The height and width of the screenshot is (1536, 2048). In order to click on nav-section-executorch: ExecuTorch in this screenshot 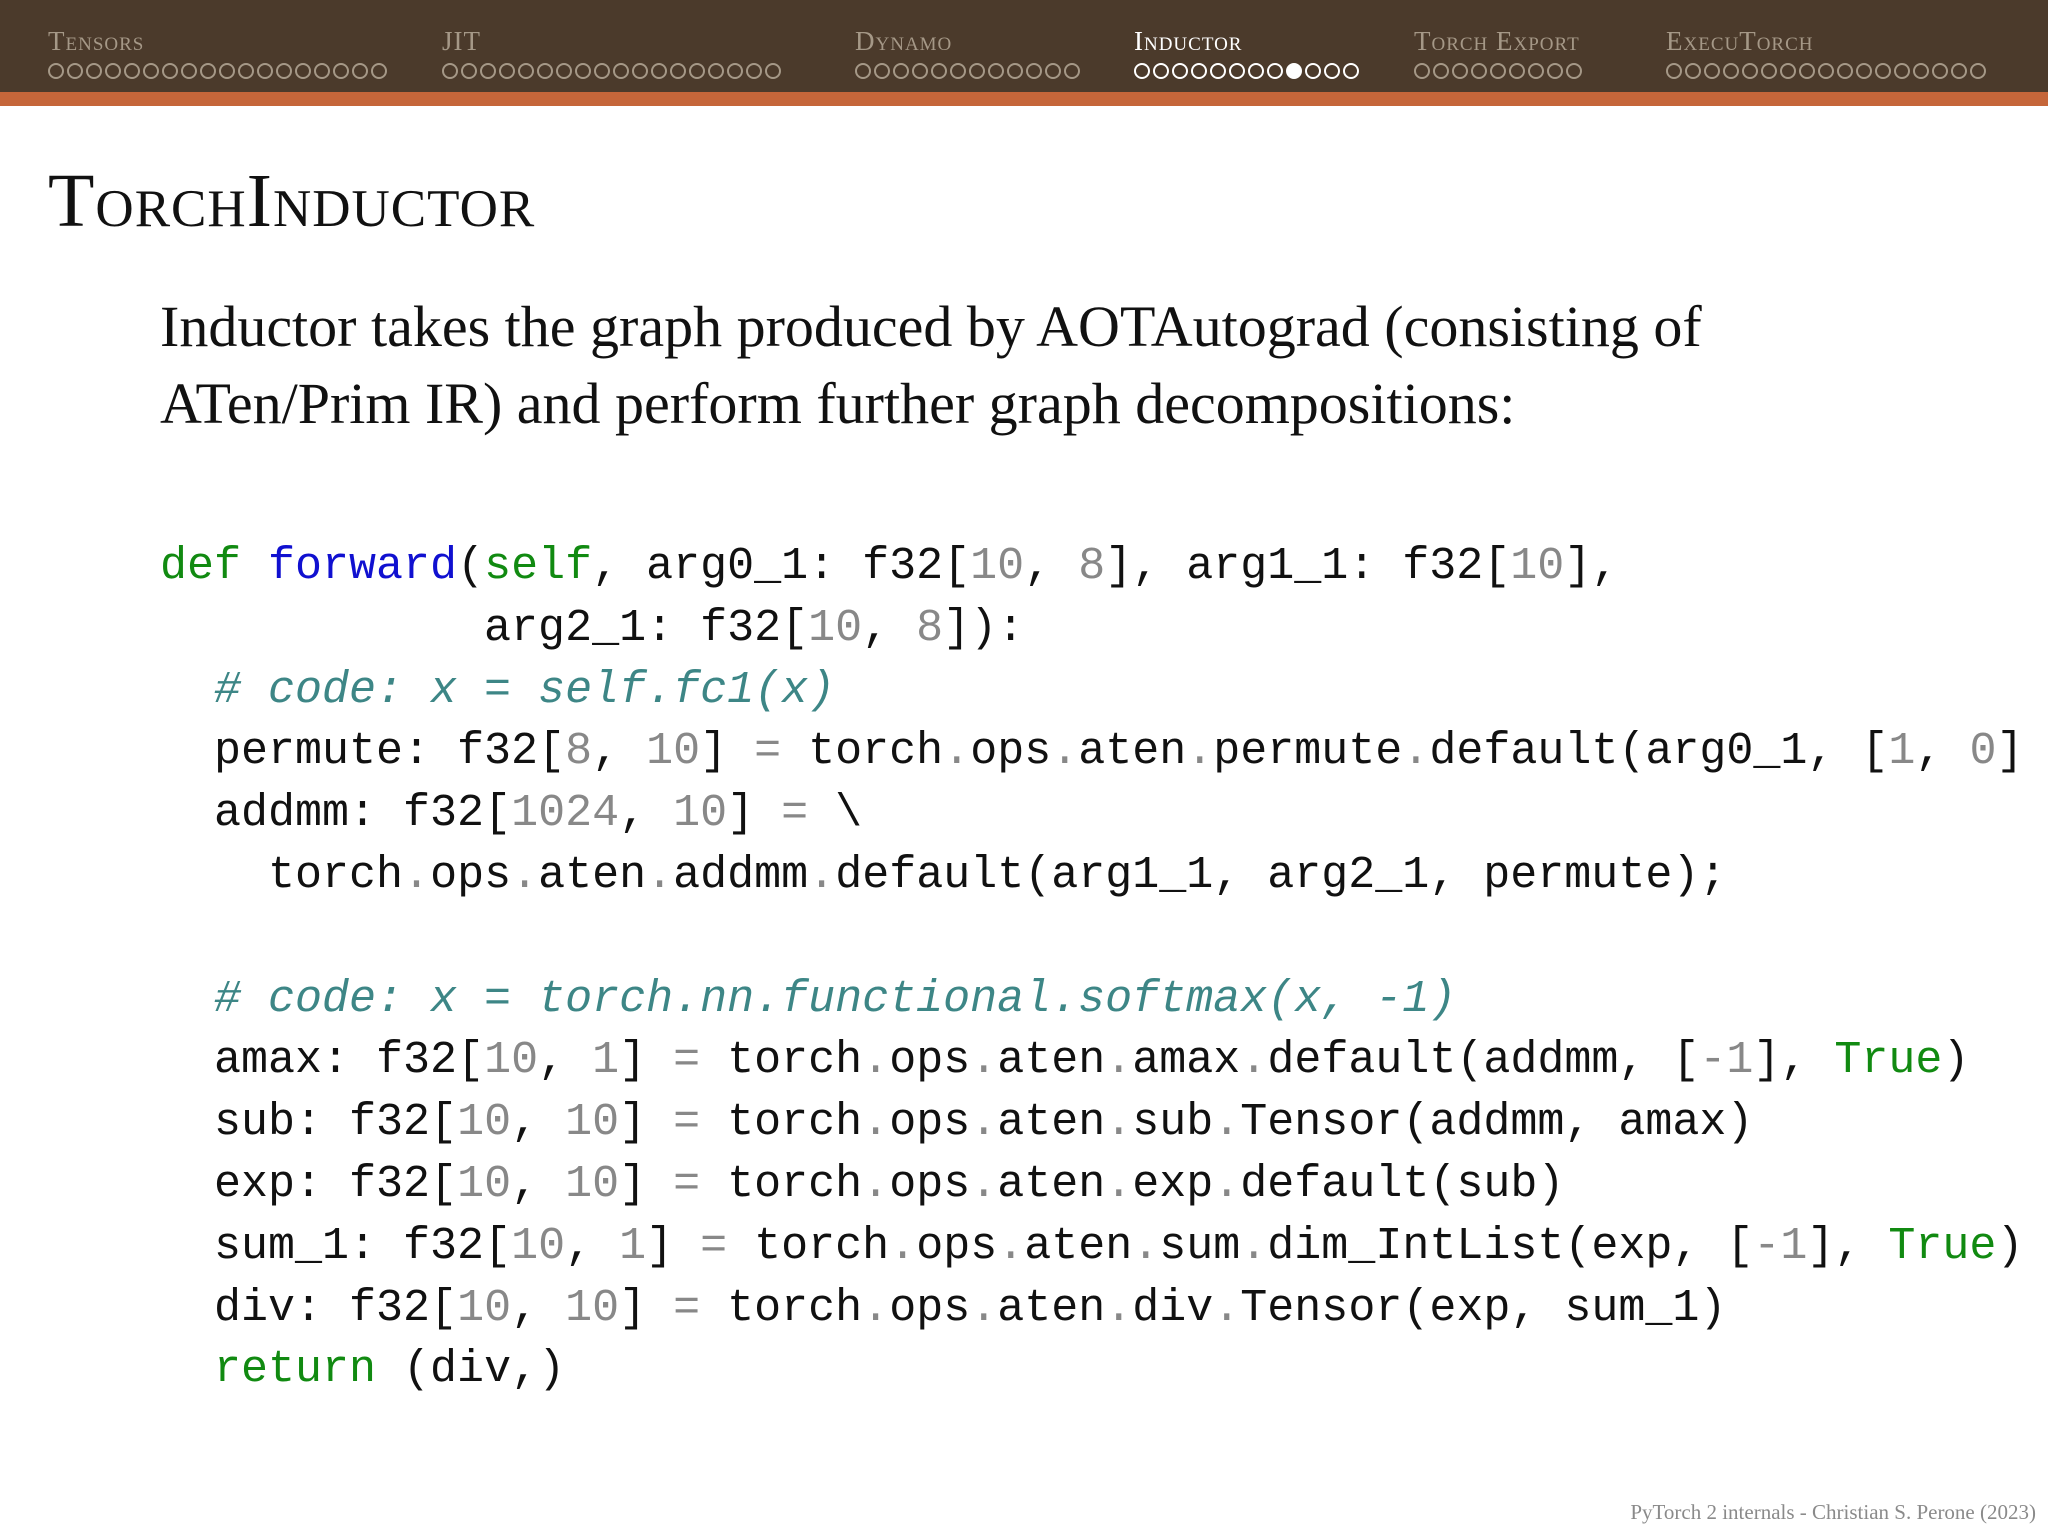, I will do `click(1857, 46)`.